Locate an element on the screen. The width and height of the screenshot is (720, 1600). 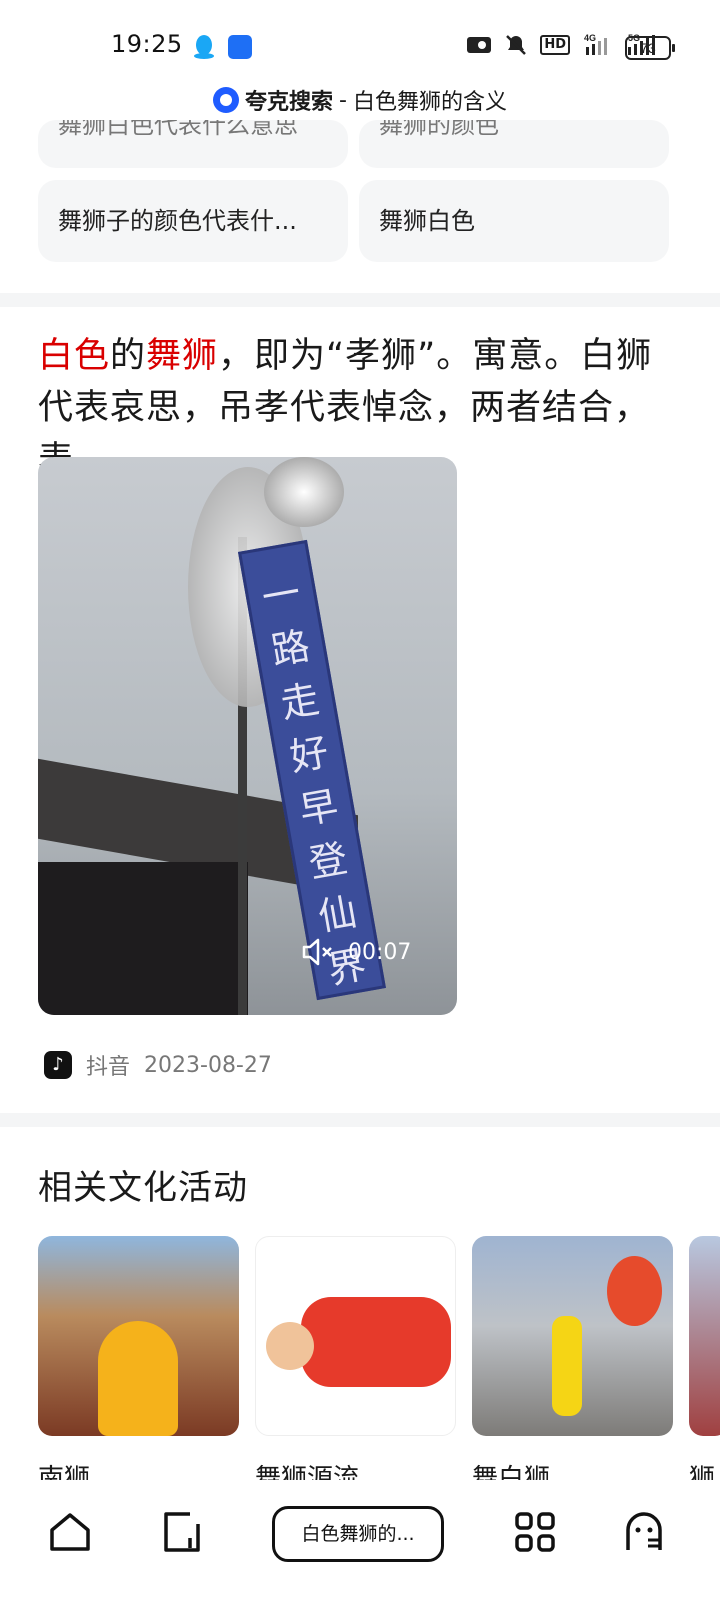
mourning-banner: 一 路 走 好 早 登 仙 界 is located at coordinates (312, 770).